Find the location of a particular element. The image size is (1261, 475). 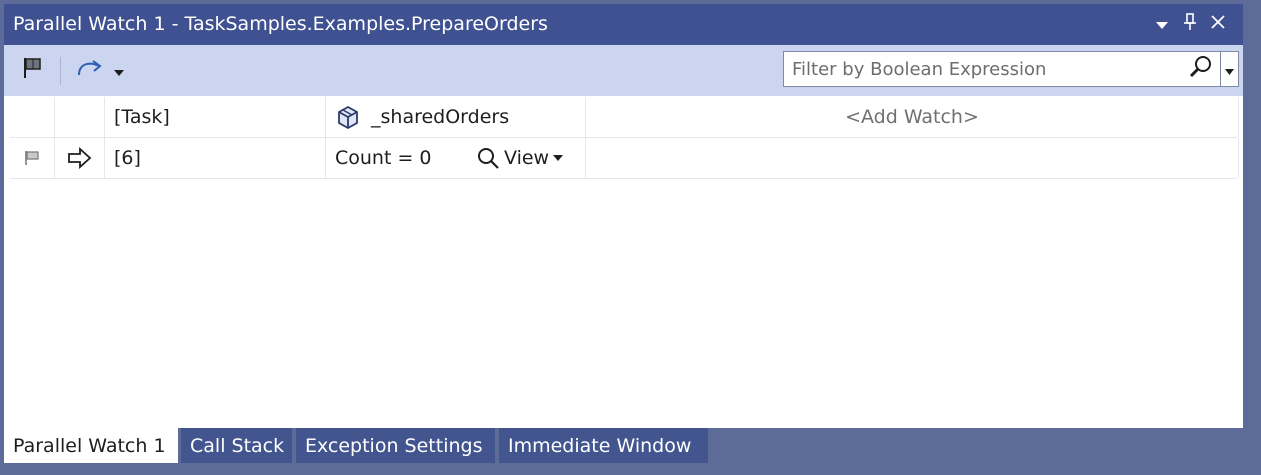

switch-thread-icon is located at coordinates (90, 70).